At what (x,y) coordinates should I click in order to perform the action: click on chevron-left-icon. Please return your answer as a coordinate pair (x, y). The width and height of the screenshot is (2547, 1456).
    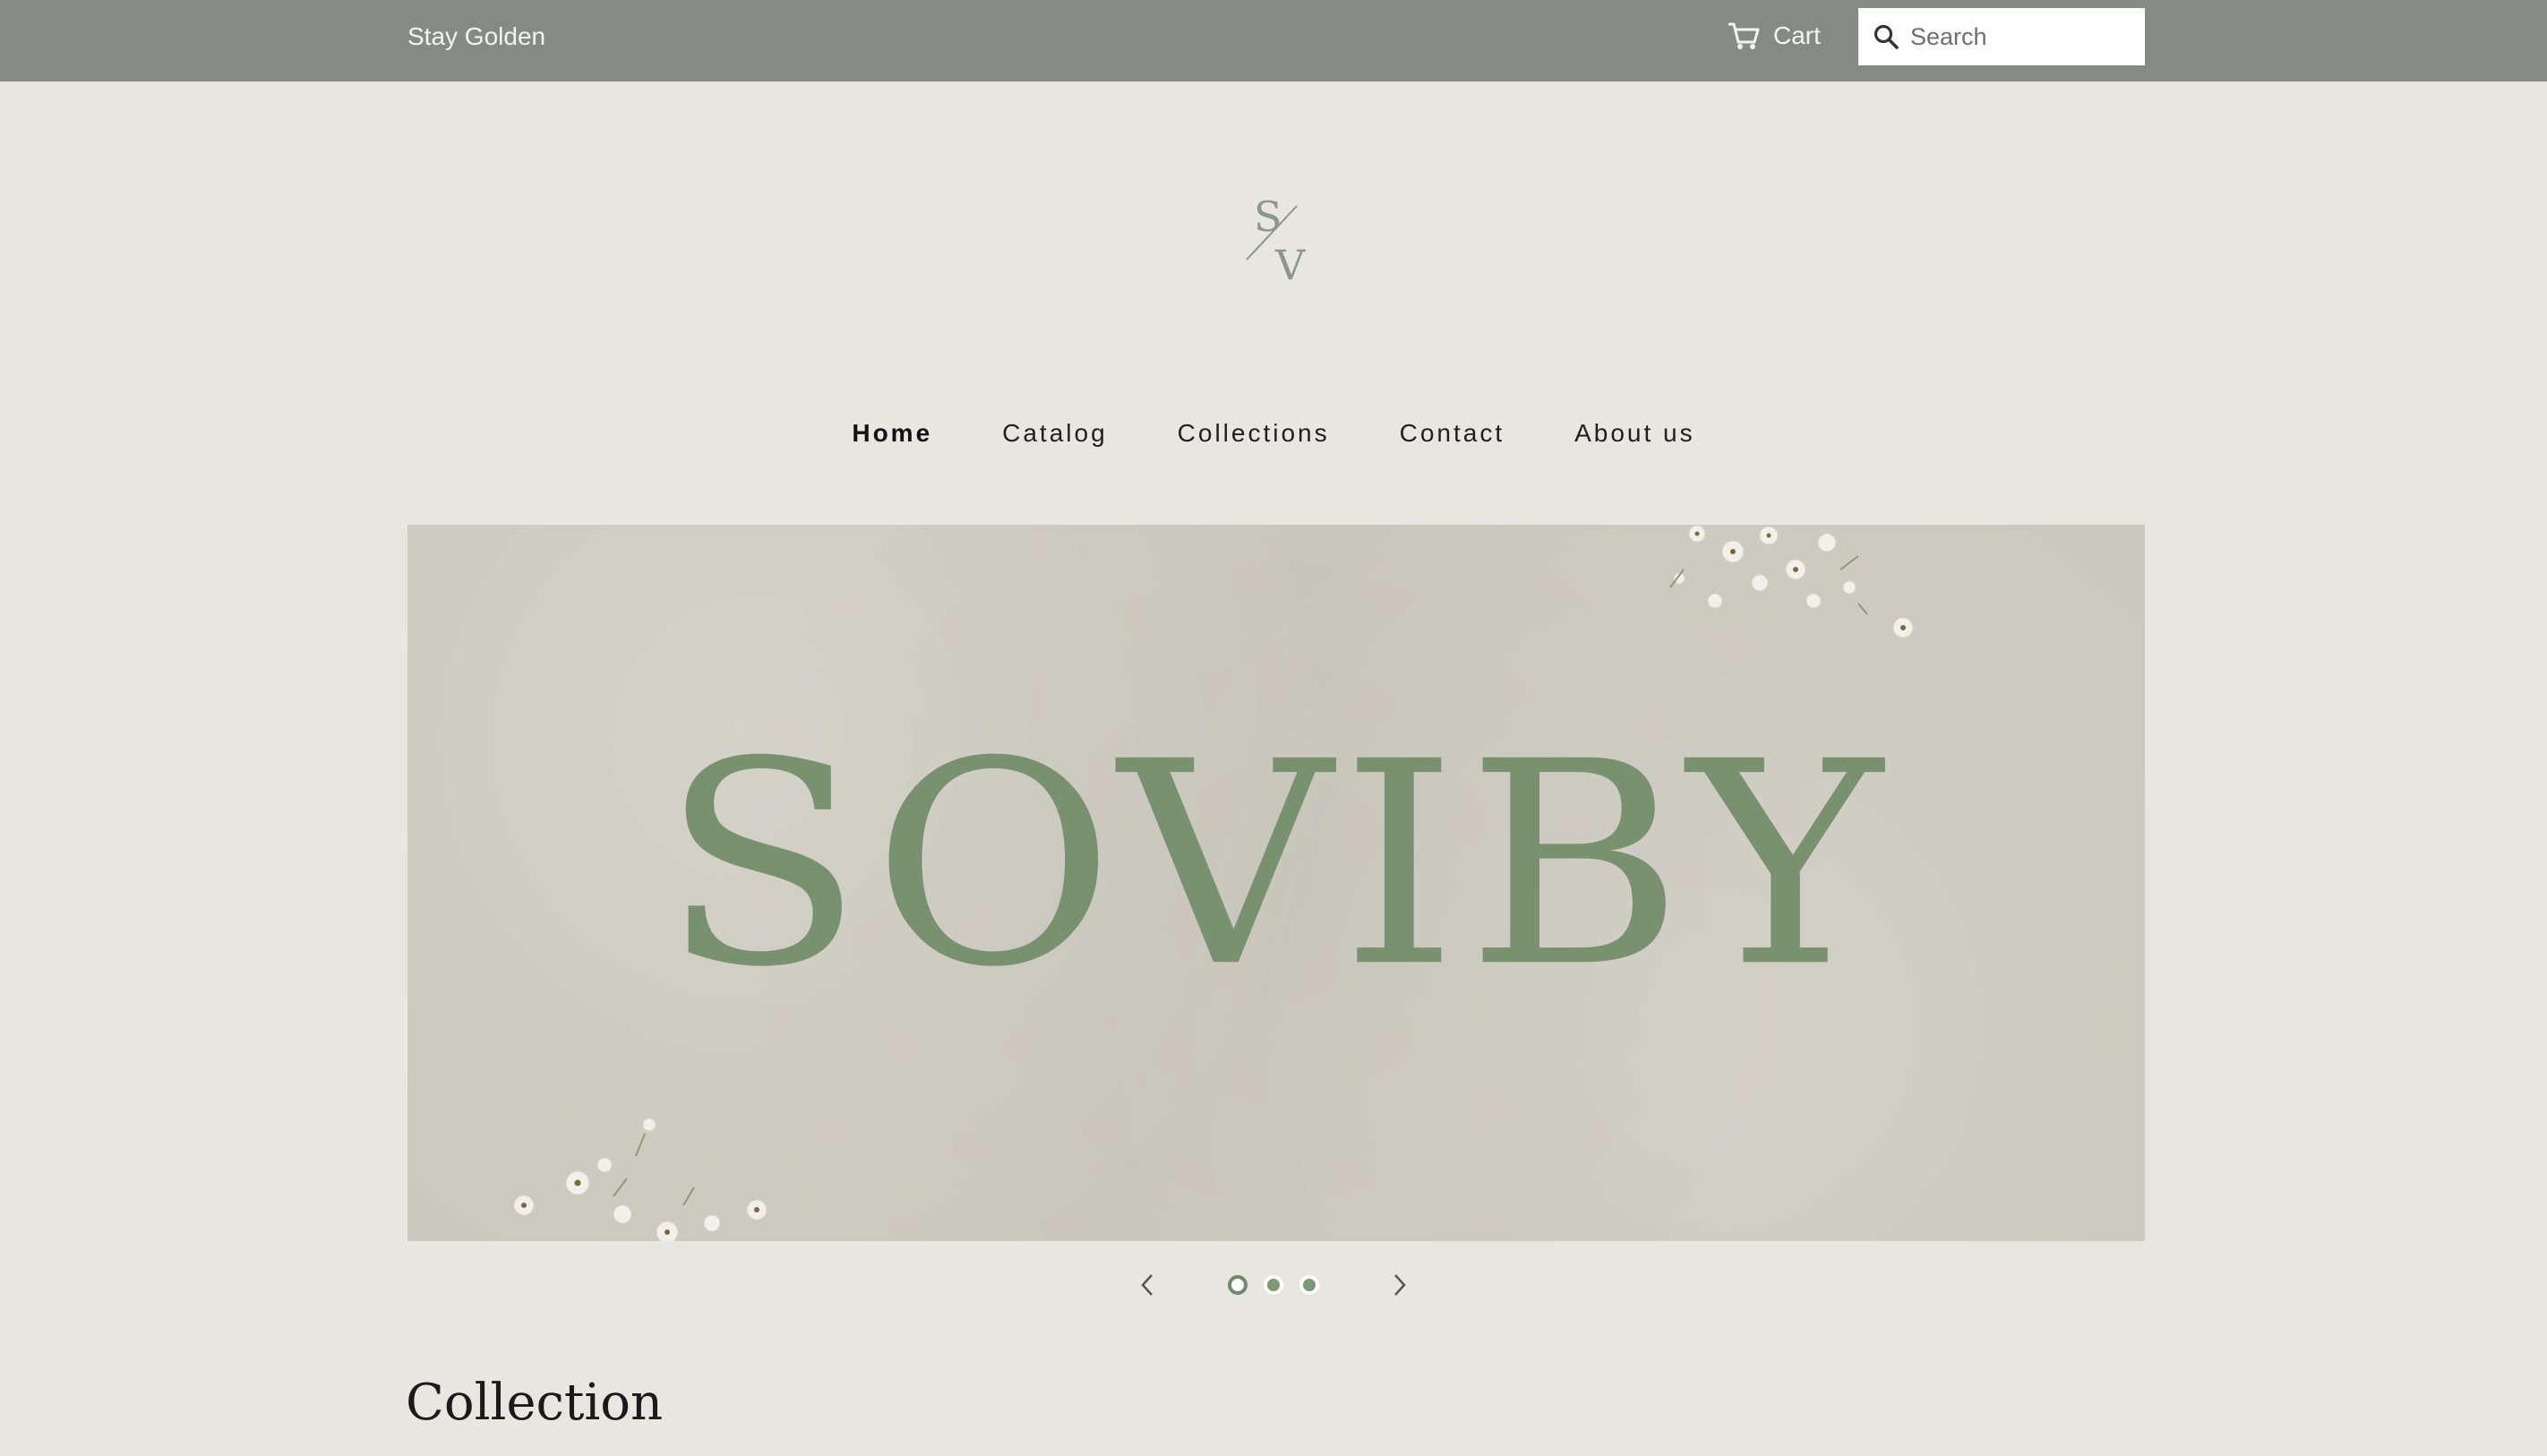
    Looking at the image, I should click on (1147, 1285).